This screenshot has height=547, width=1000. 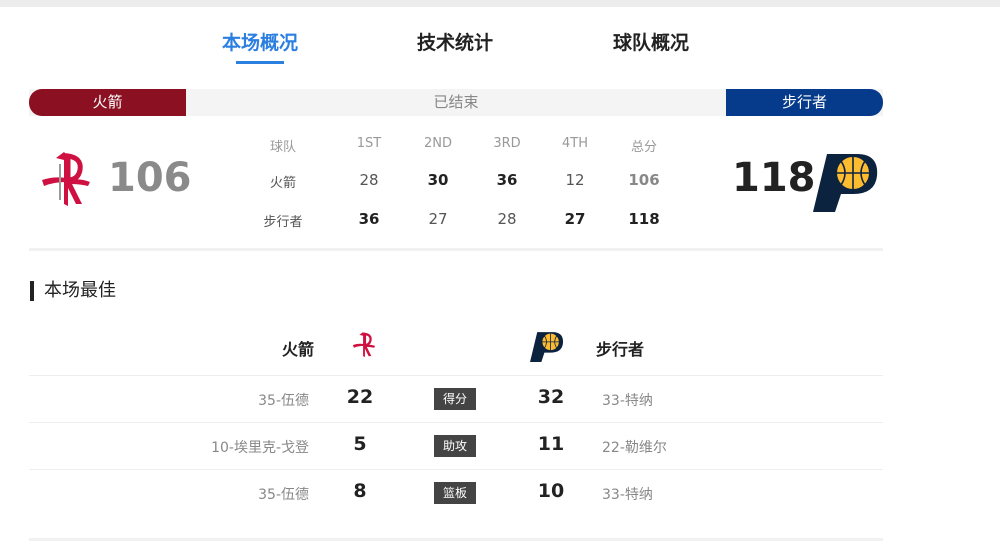 I want to click on linescore-header-row: 球队 1ST 2ND 3RD 4TH 总分, so click(x=464, y=146).